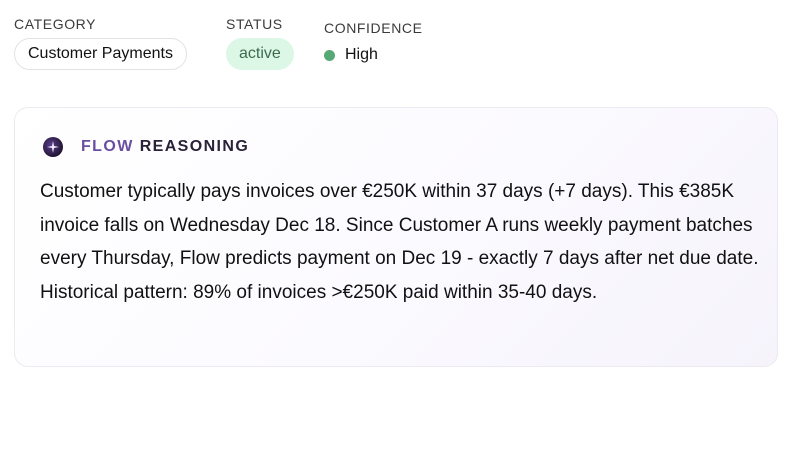  I want to click on confidence-label: CONFIDENCE, so click(373, 28).